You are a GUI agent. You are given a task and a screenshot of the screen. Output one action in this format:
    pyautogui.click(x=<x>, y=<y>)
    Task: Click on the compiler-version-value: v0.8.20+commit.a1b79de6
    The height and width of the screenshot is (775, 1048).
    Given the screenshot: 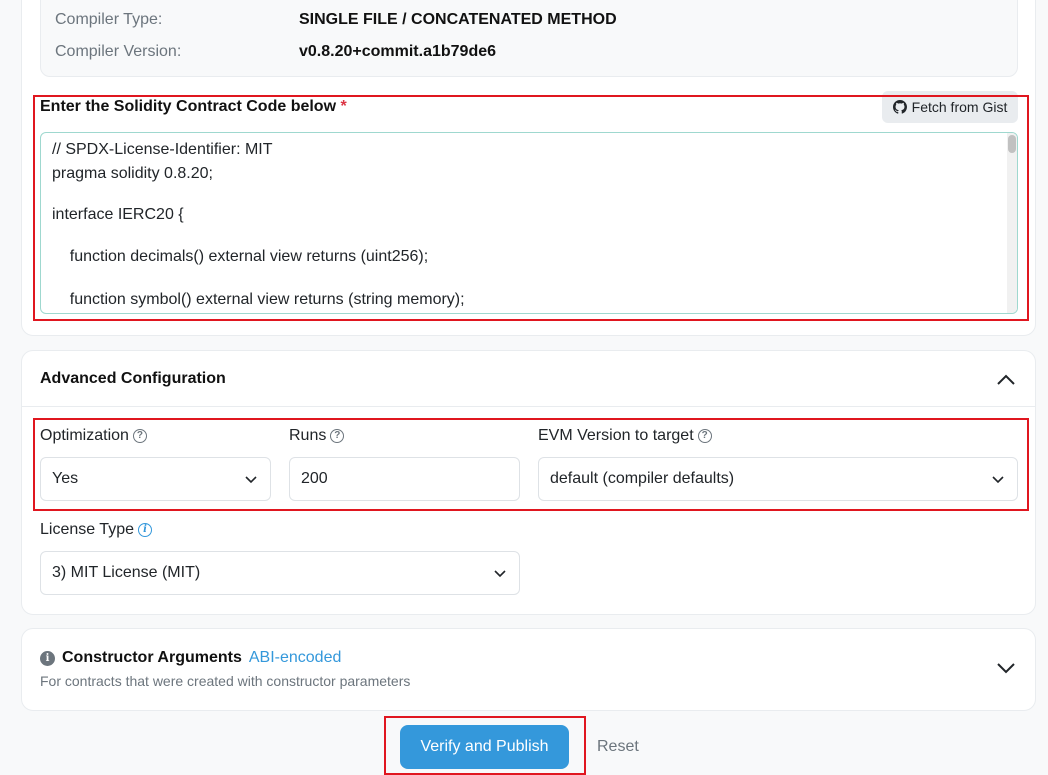 What is the action you would take?
    pyautogui.click(x=398, y=51)
    